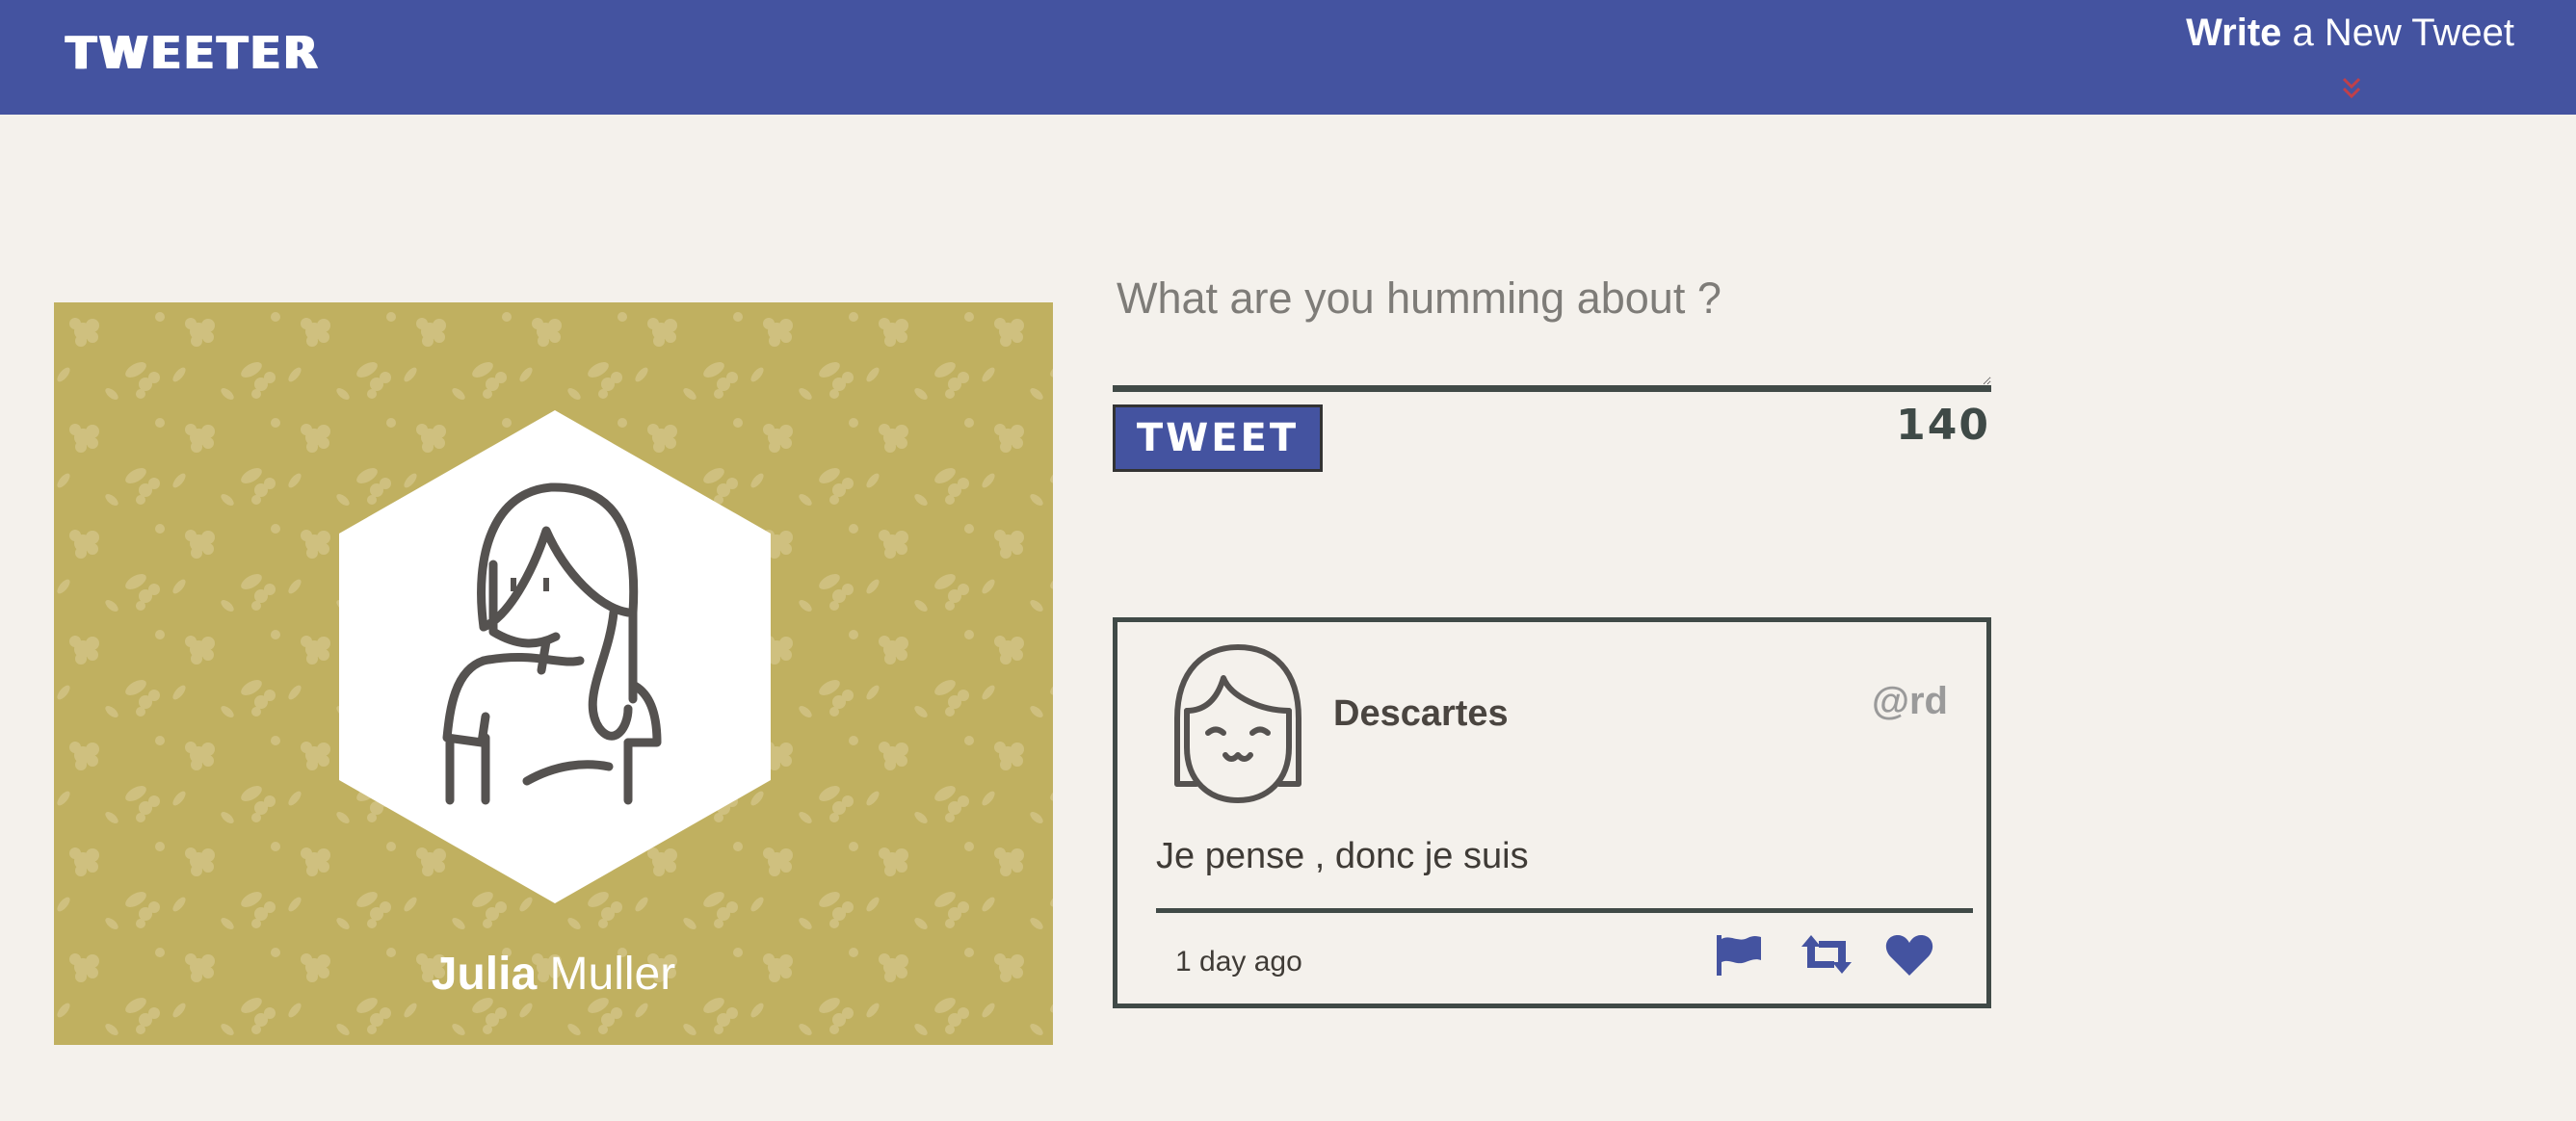 The width and height of the screenshot is (2576, 1121). I want to click on retweet-icon, so click(1827, 954).